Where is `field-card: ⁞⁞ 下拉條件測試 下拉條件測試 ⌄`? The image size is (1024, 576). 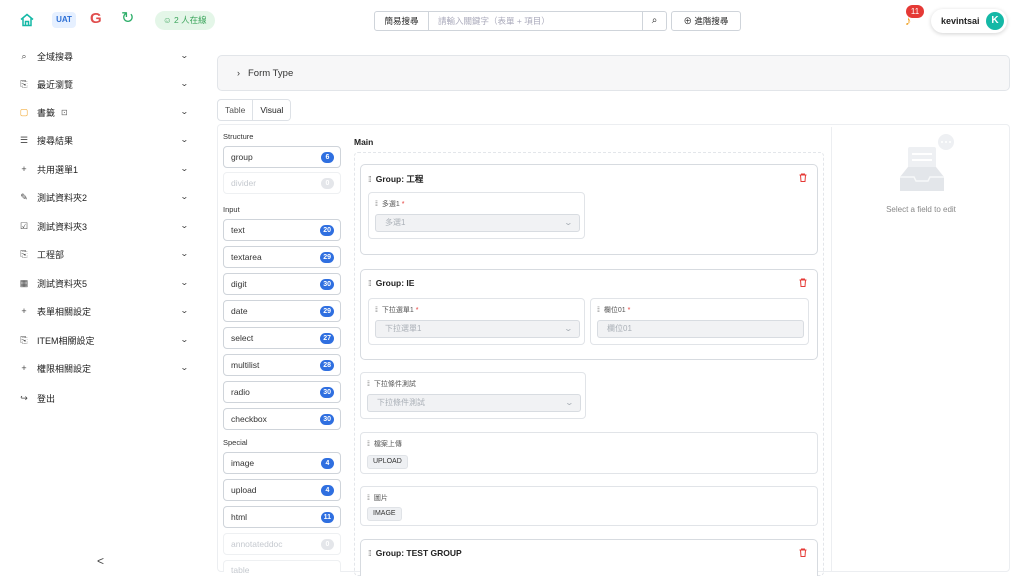 field-card: ⁞⁞ 下拉條件測試 下拉條件測試 ⌄ is located at coordinates (473, 395).